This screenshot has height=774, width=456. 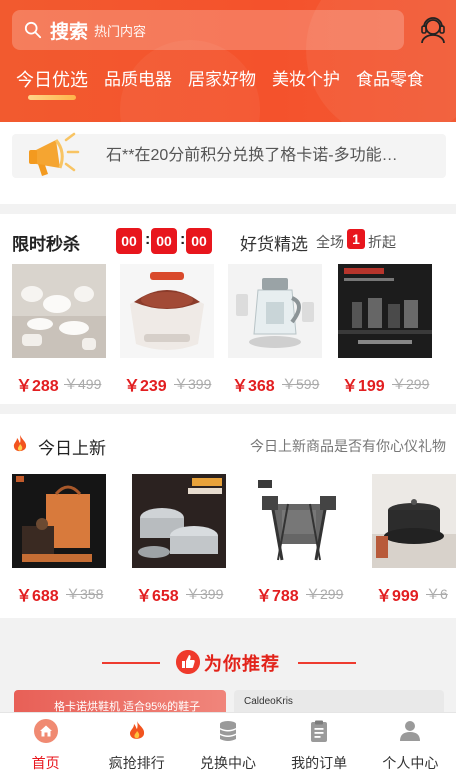 What do you see at coordinates (227, 731) in the screenshot?
I see `coins-icon` at bounding box center [227, 731].